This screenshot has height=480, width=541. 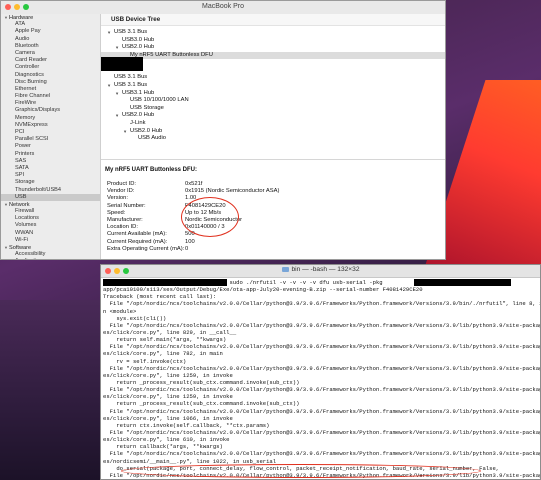 I want to click on terminal-titlebar: bin — -bash — 132×32, so click(x=320, y=271).